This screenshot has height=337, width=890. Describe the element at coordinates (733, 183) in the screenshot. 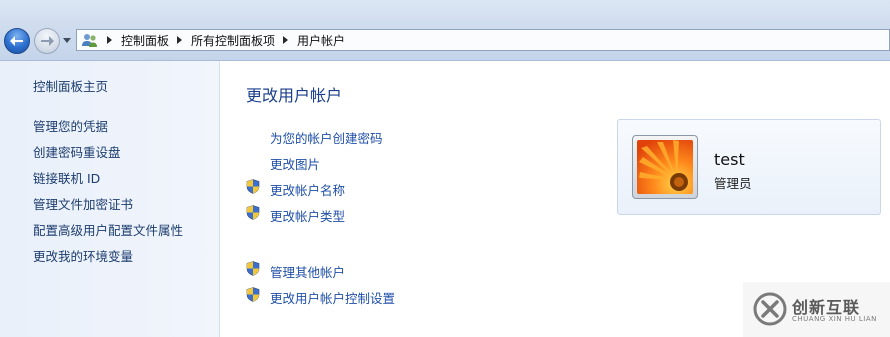

I see `account-role: 管理员` at that location.